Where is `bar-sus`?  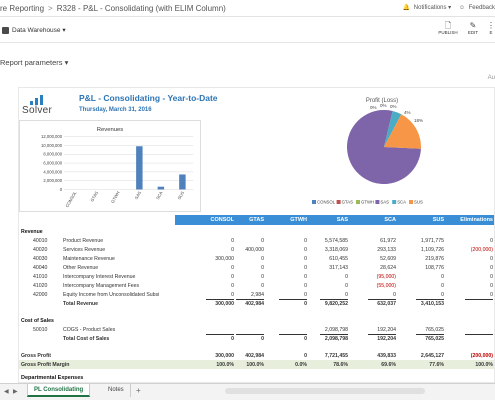 bar-sus is located at coordinates (182, 182).